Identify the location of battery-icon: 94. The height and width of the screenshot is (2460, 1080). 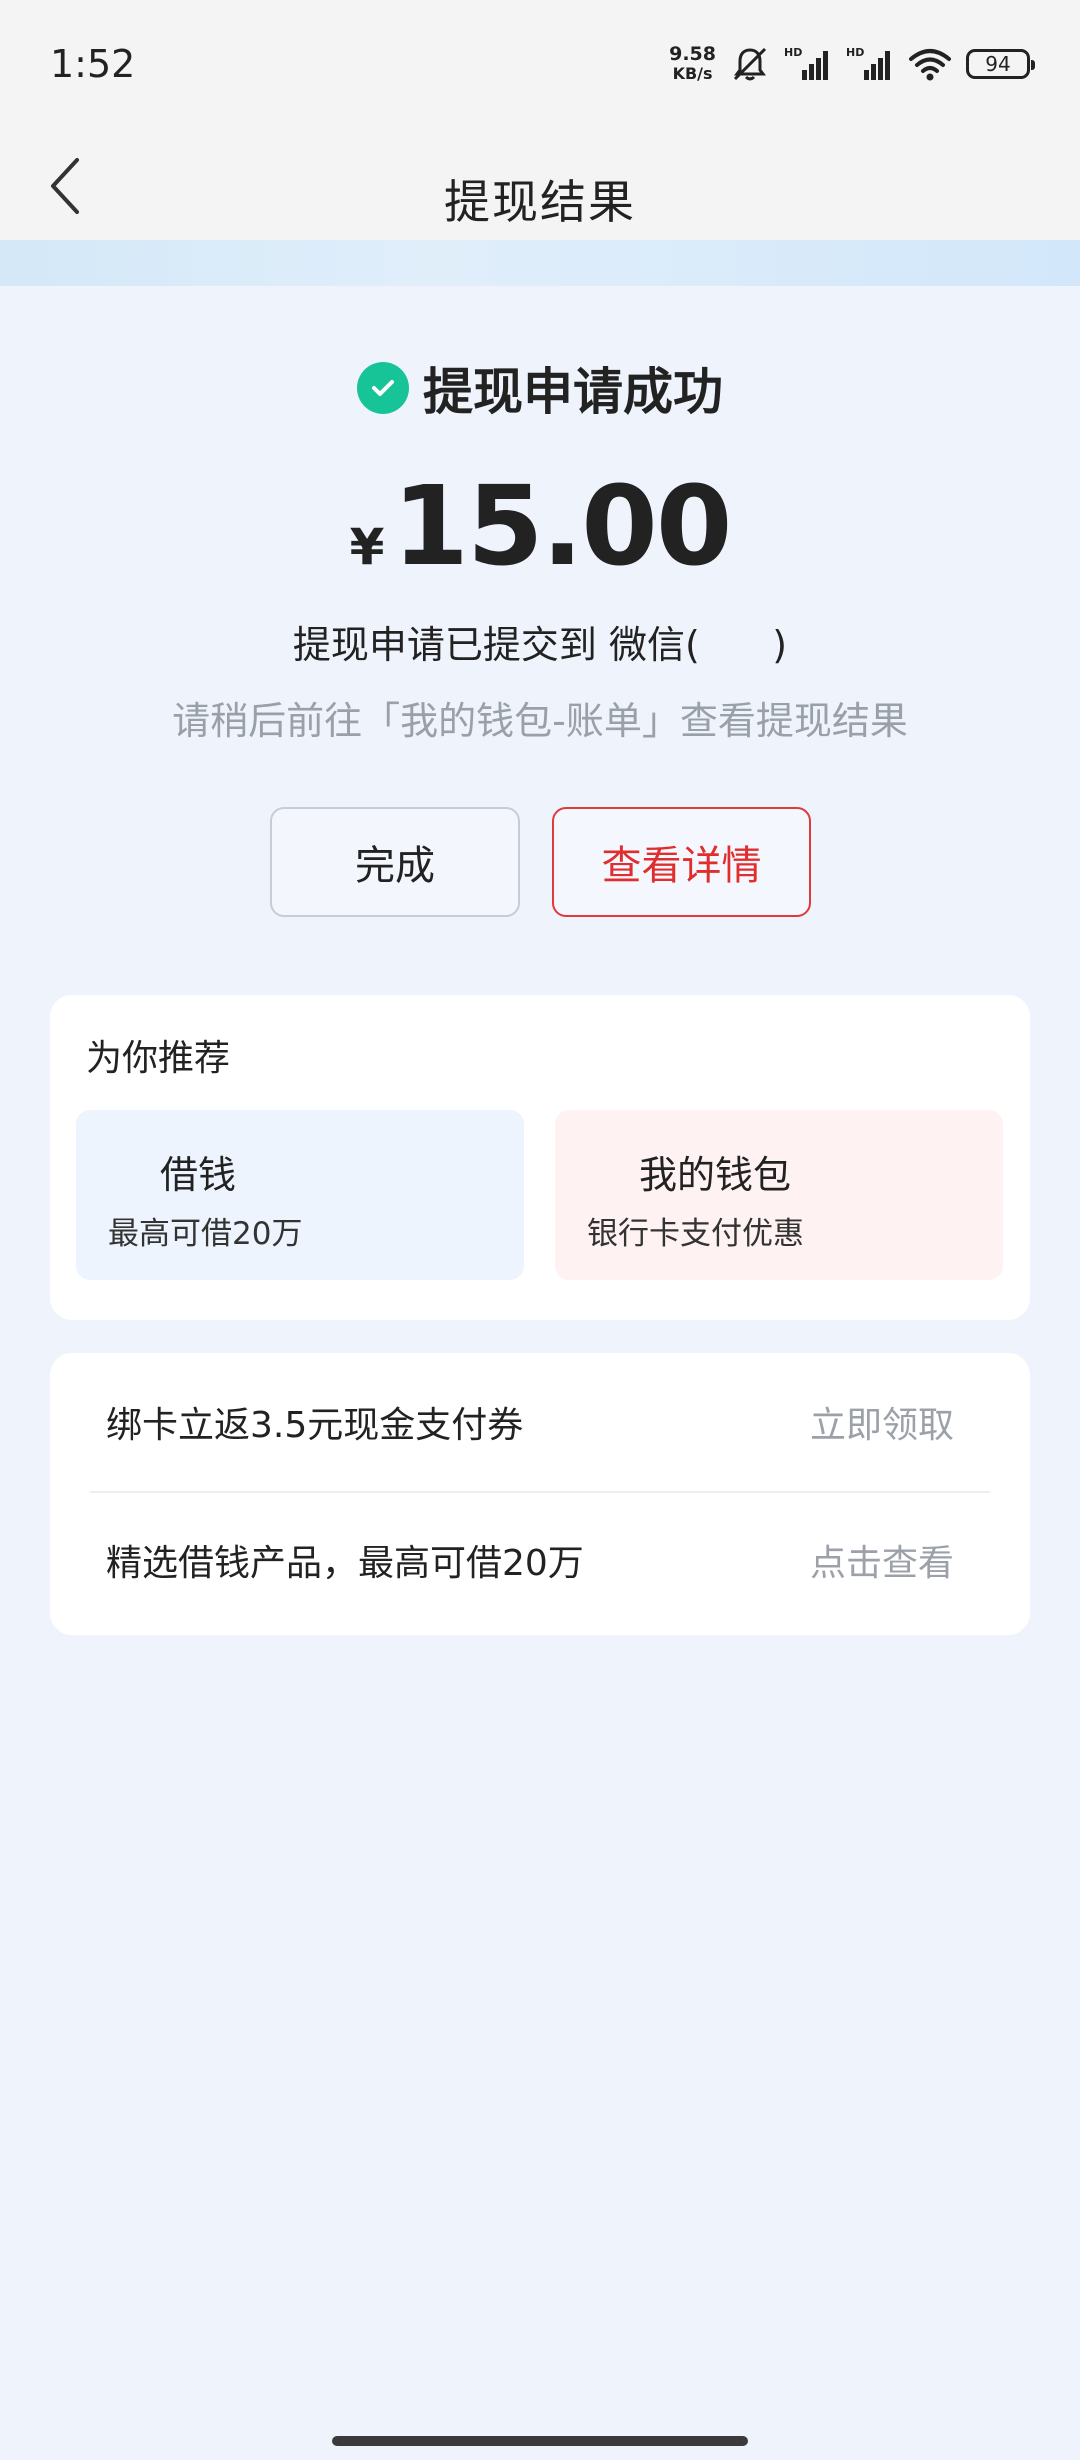
(1000, 64).